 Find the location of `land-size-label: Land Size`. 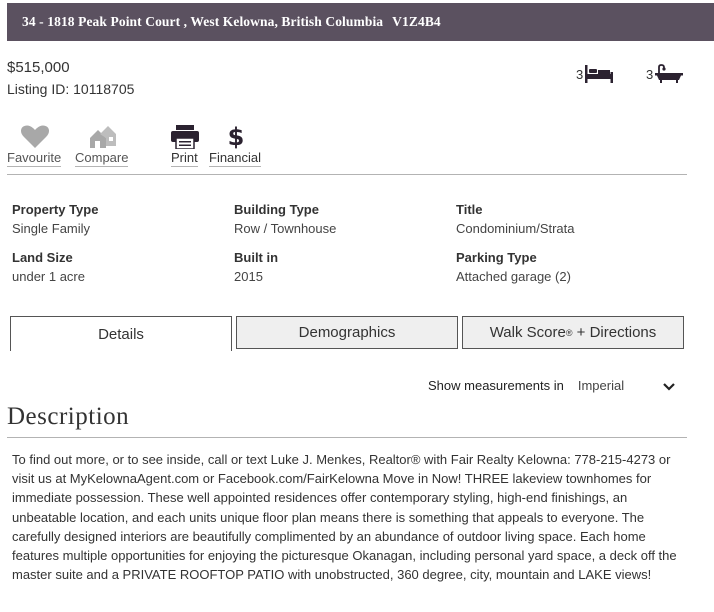

land-size-label: Land Size is located at coordinates (42, 257).